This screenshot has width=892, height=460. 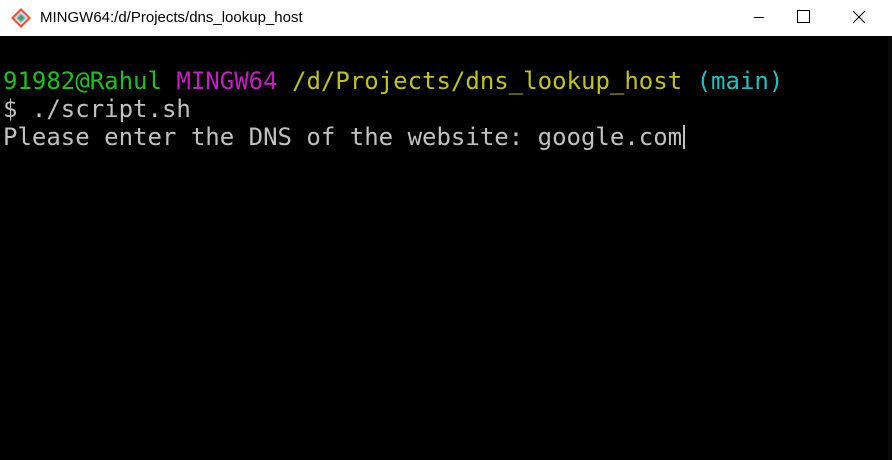 I want to click on maximize-button, so click(x=803, y=18).